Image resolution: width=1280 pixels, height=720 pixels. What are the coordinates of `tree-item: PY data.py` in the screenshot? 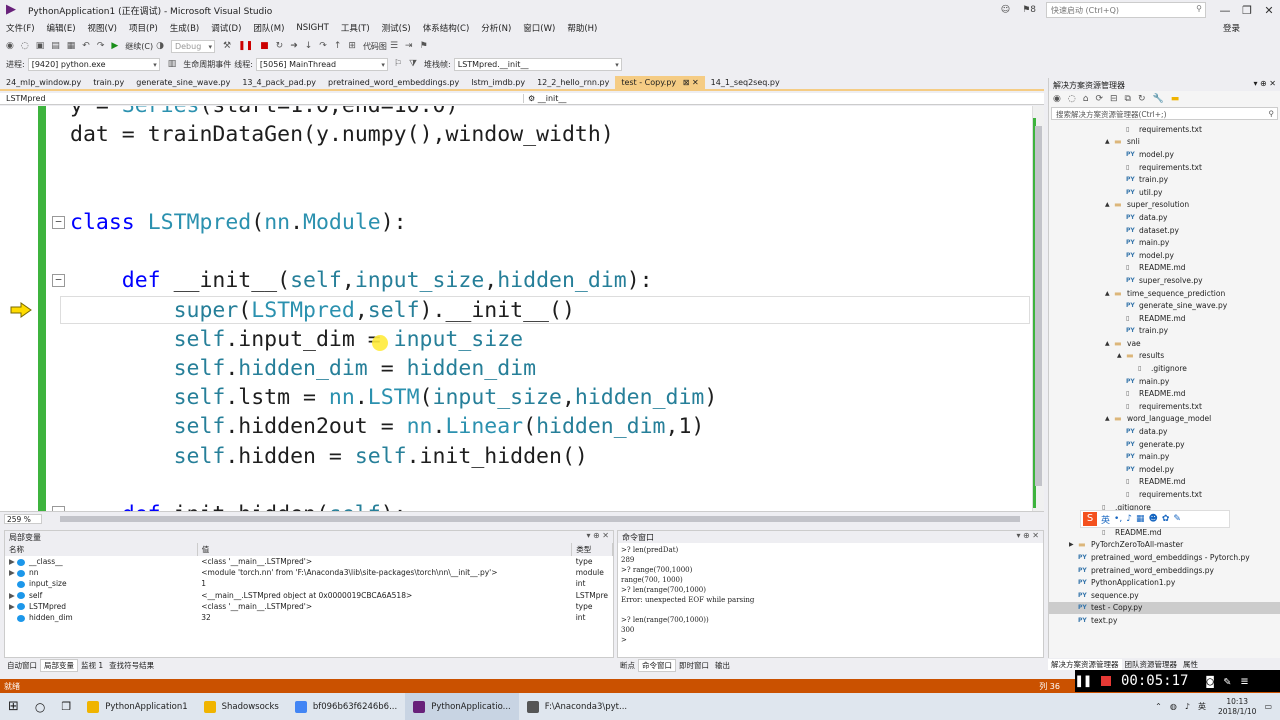 It's located at (1164, 217).